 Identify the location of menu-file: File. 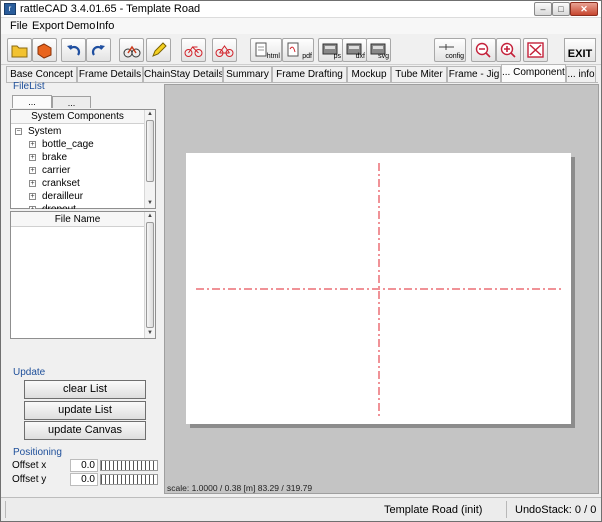
(19, 26).